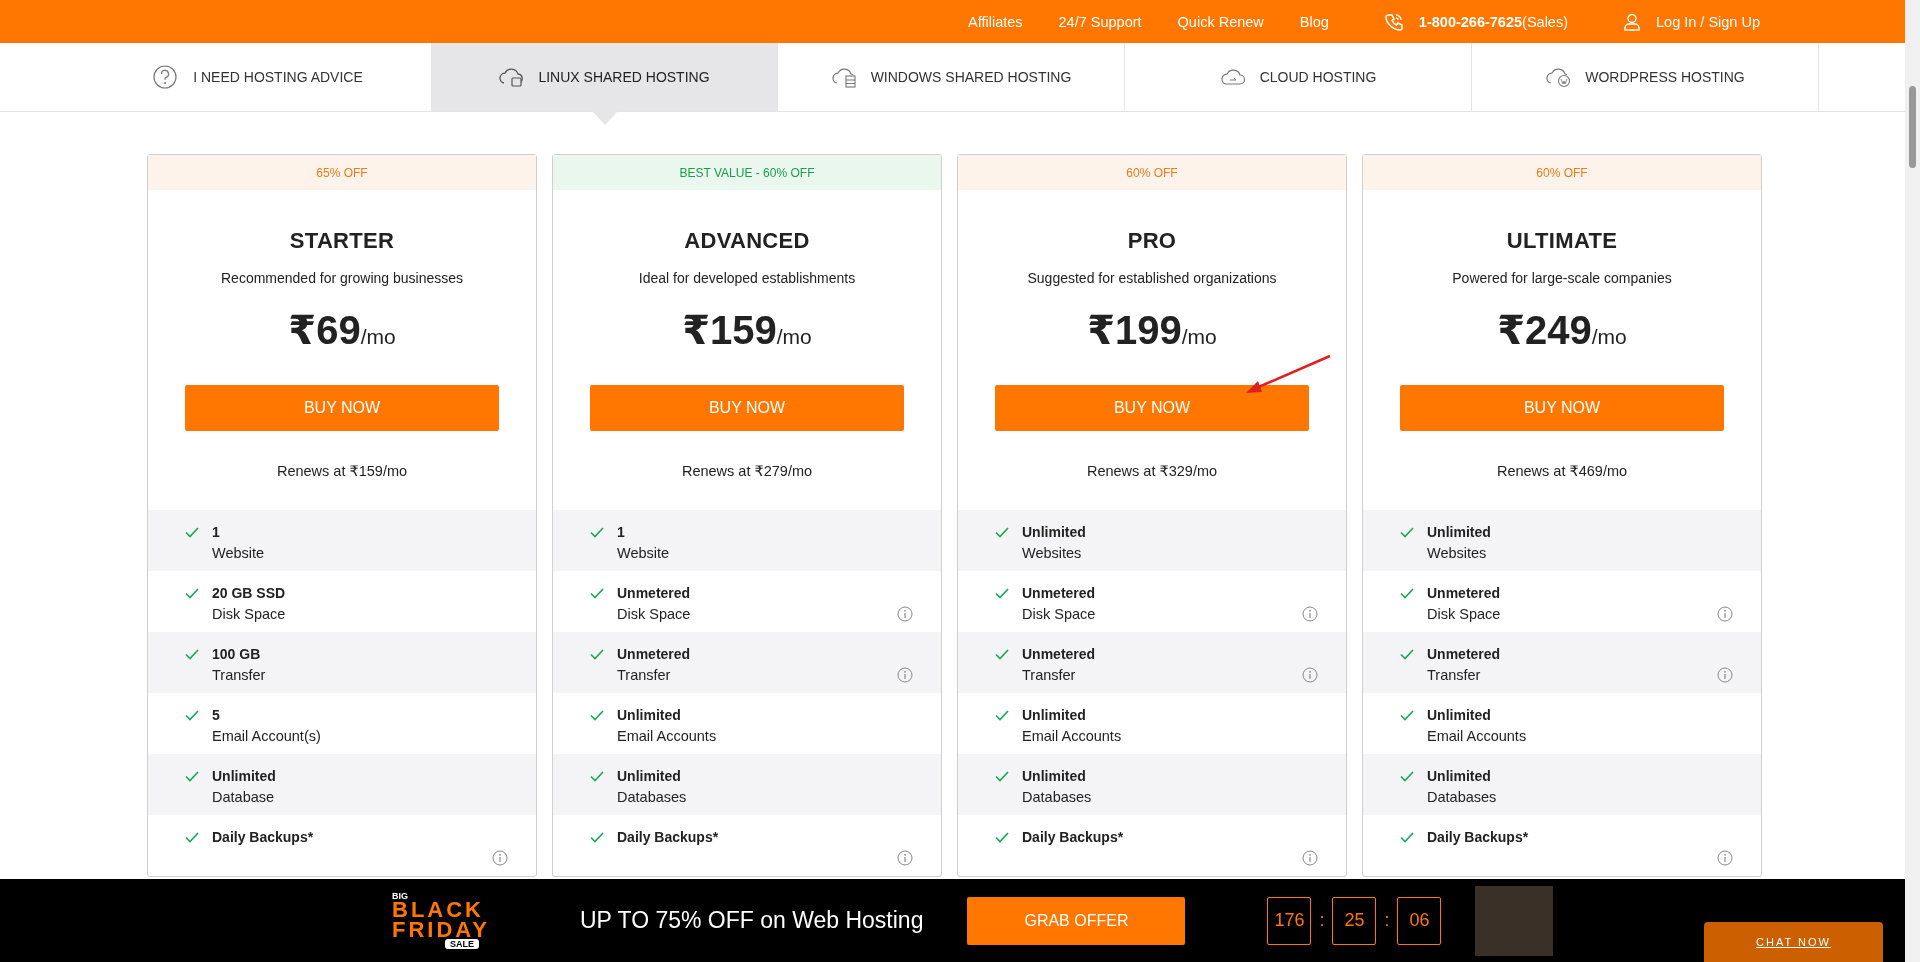  Describe the element at coordinates (621, 532) in the screenshot. I see `feature-value: 1` at that location.